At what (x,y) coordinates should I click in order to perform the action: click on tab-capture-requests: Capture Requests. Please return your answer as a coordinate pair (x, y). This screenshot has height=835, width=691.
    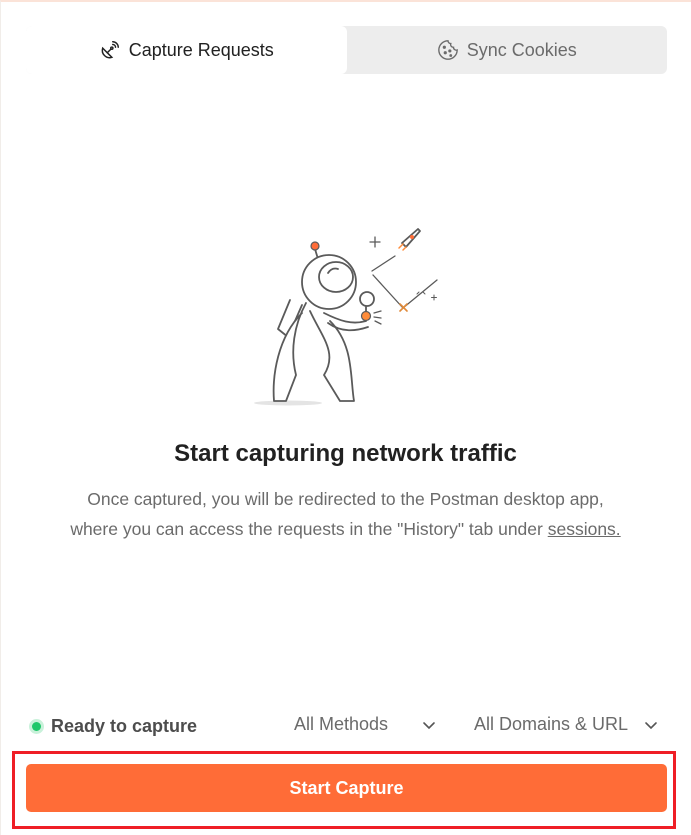
    Looking at the image, I should click on (186, 50).